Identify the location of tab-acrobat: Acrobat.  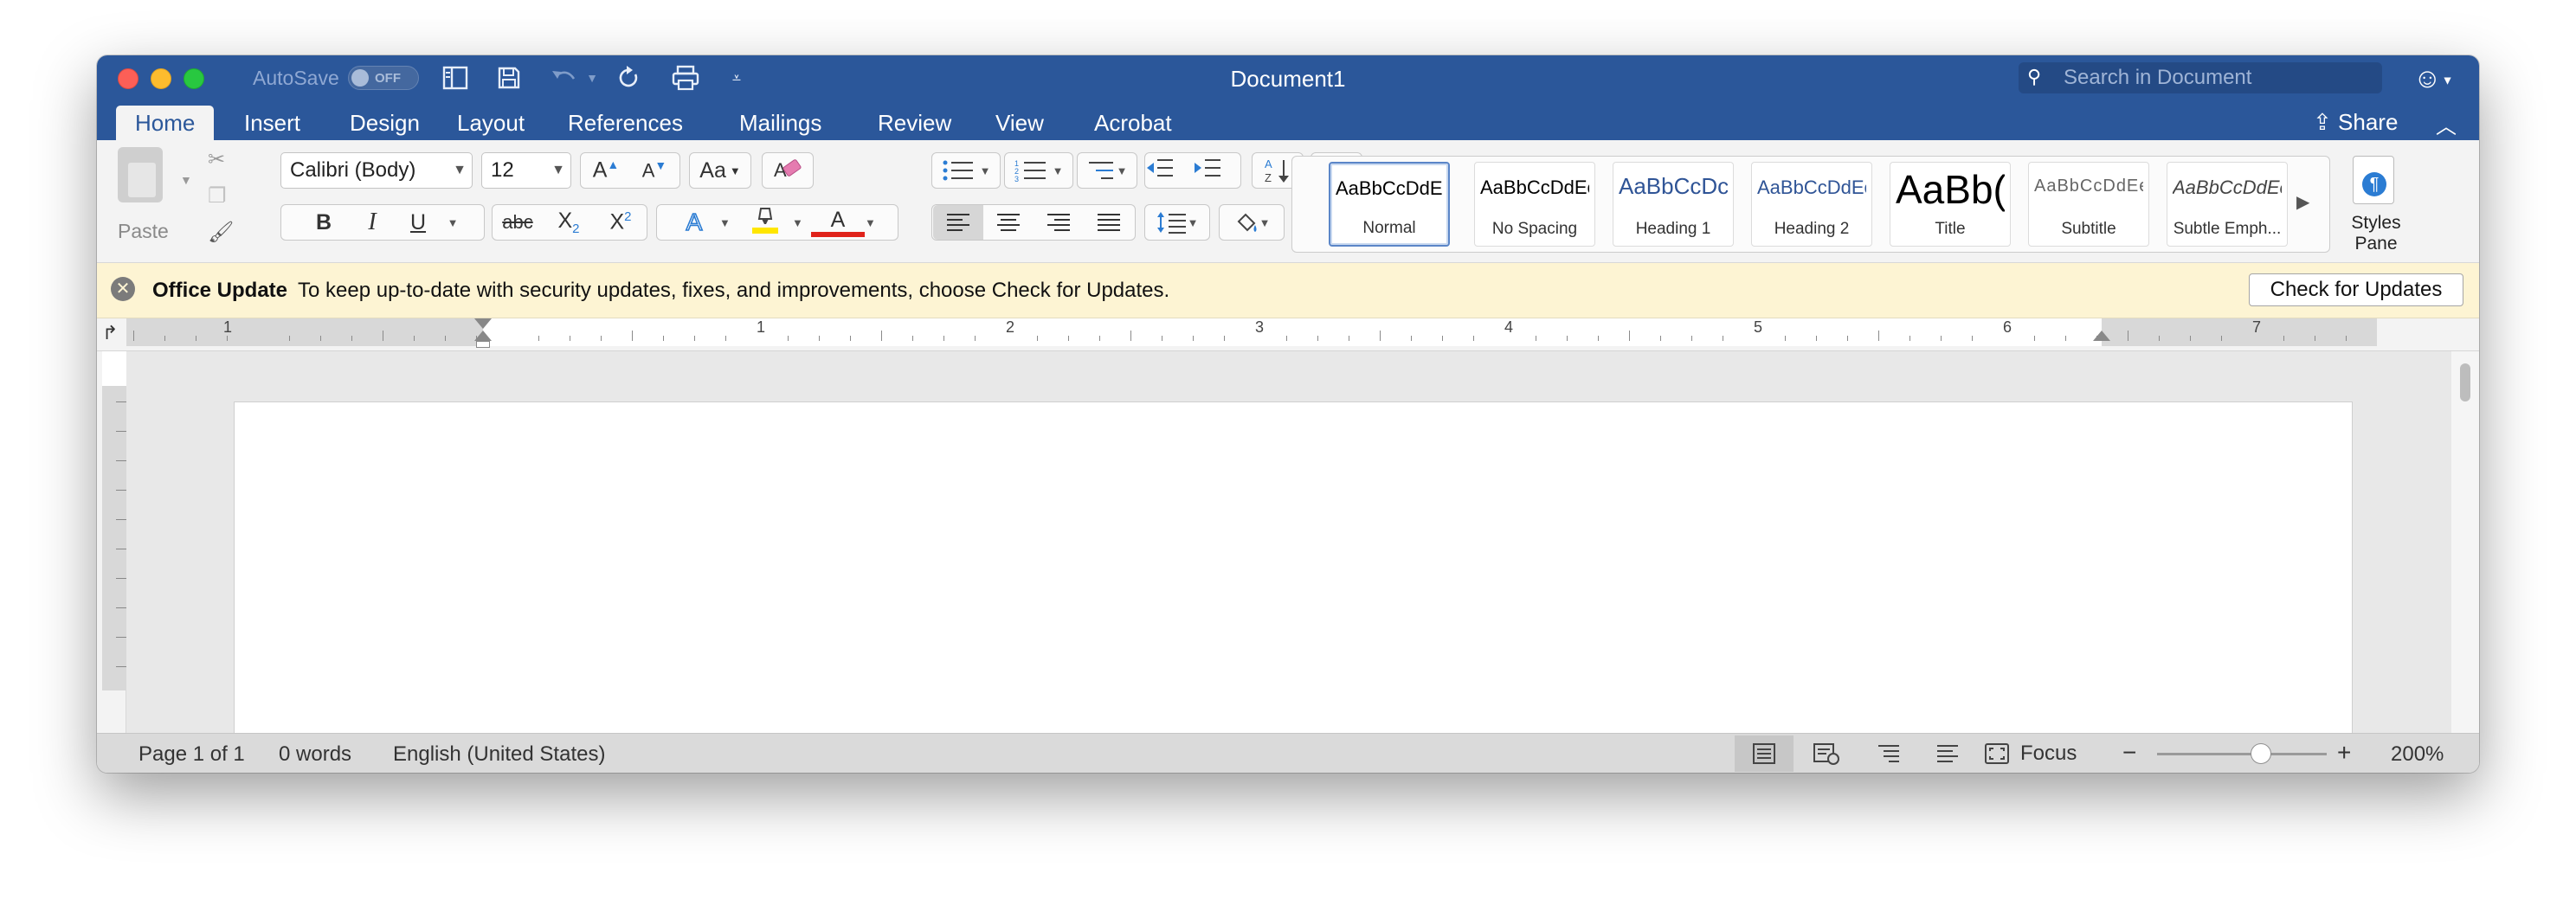
(1133, 123).